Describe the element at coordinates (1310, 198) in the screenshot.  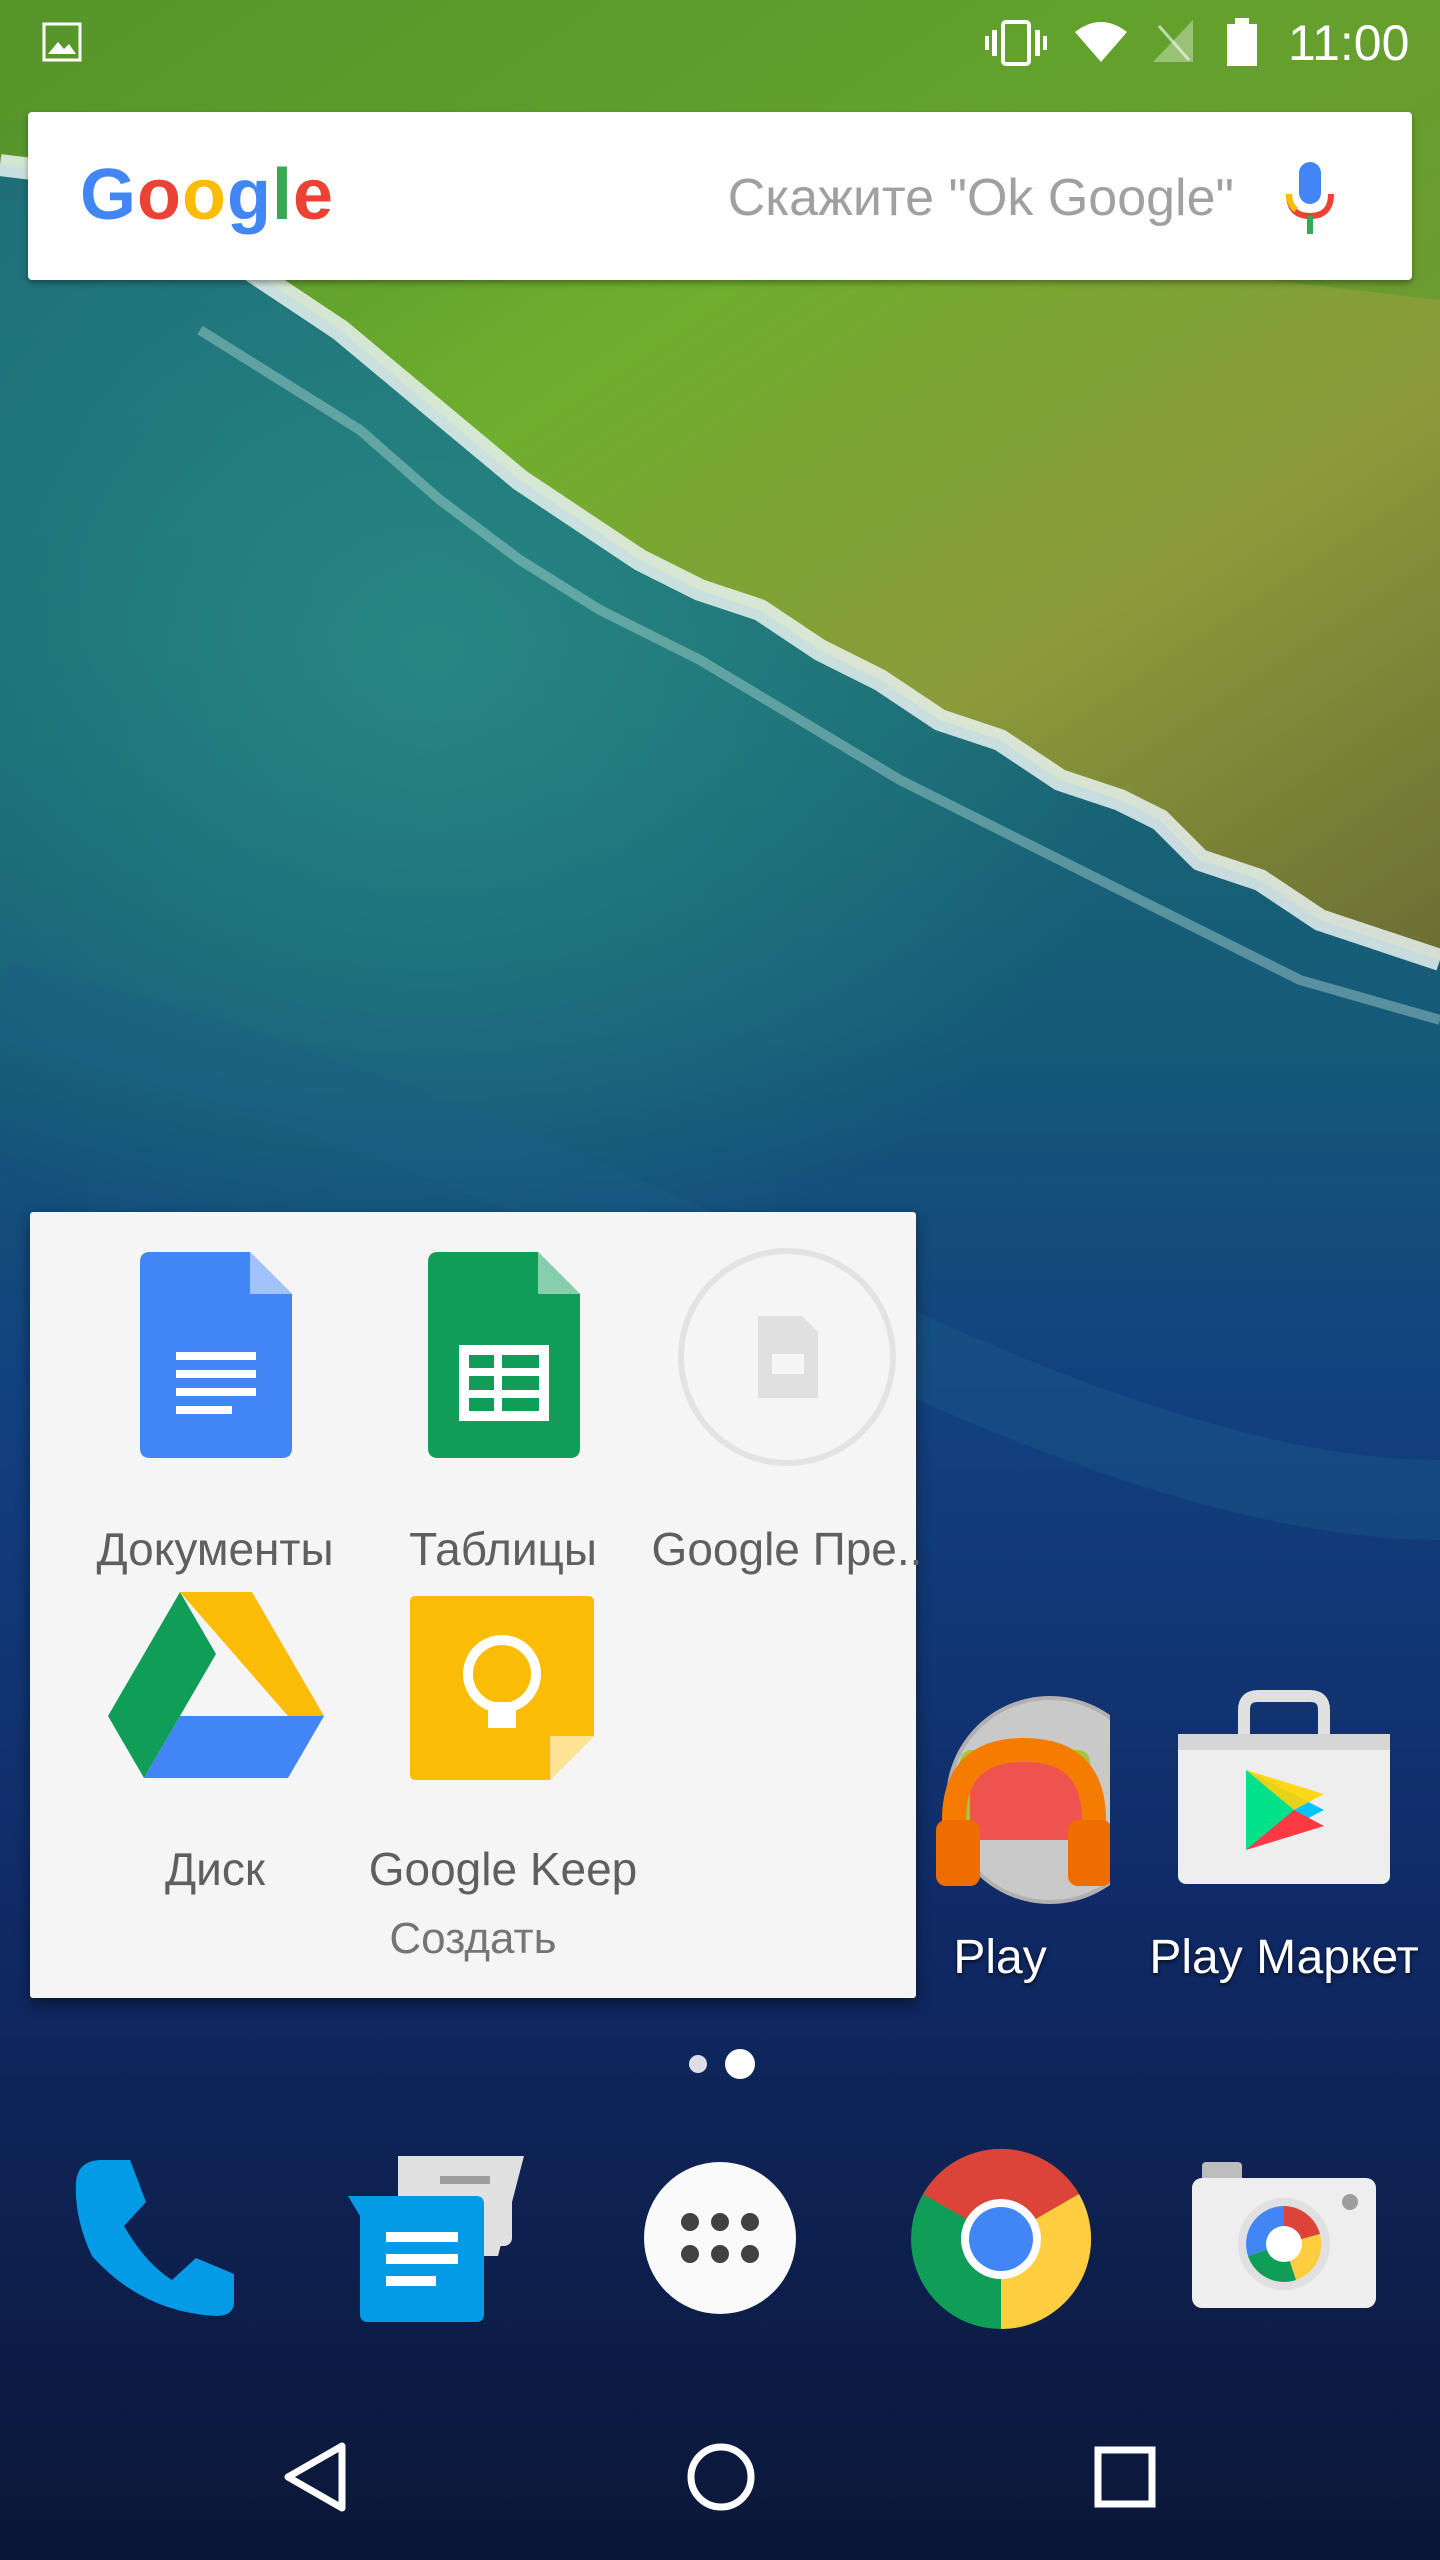
I see `mic-icon` at that location.